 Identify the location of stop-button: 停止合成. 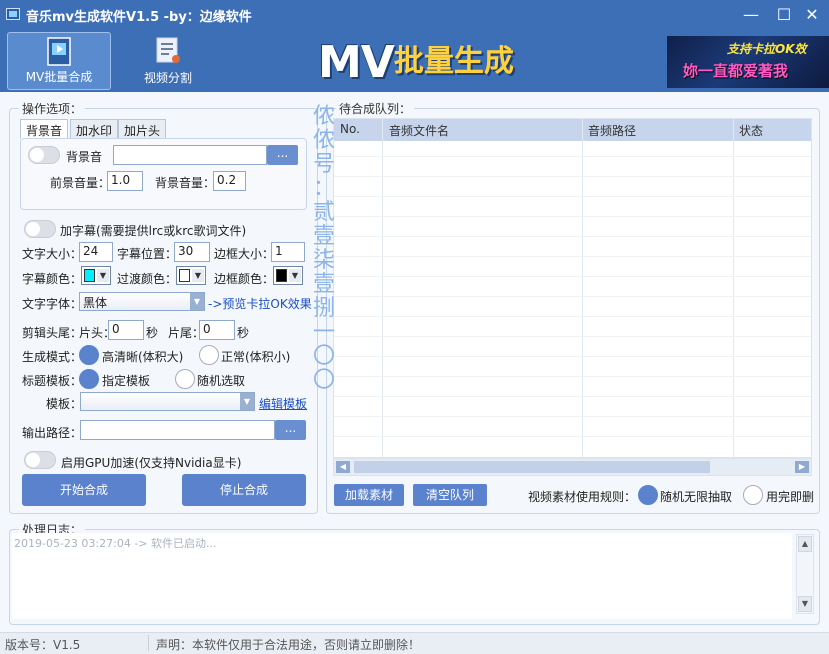
(244, 490).